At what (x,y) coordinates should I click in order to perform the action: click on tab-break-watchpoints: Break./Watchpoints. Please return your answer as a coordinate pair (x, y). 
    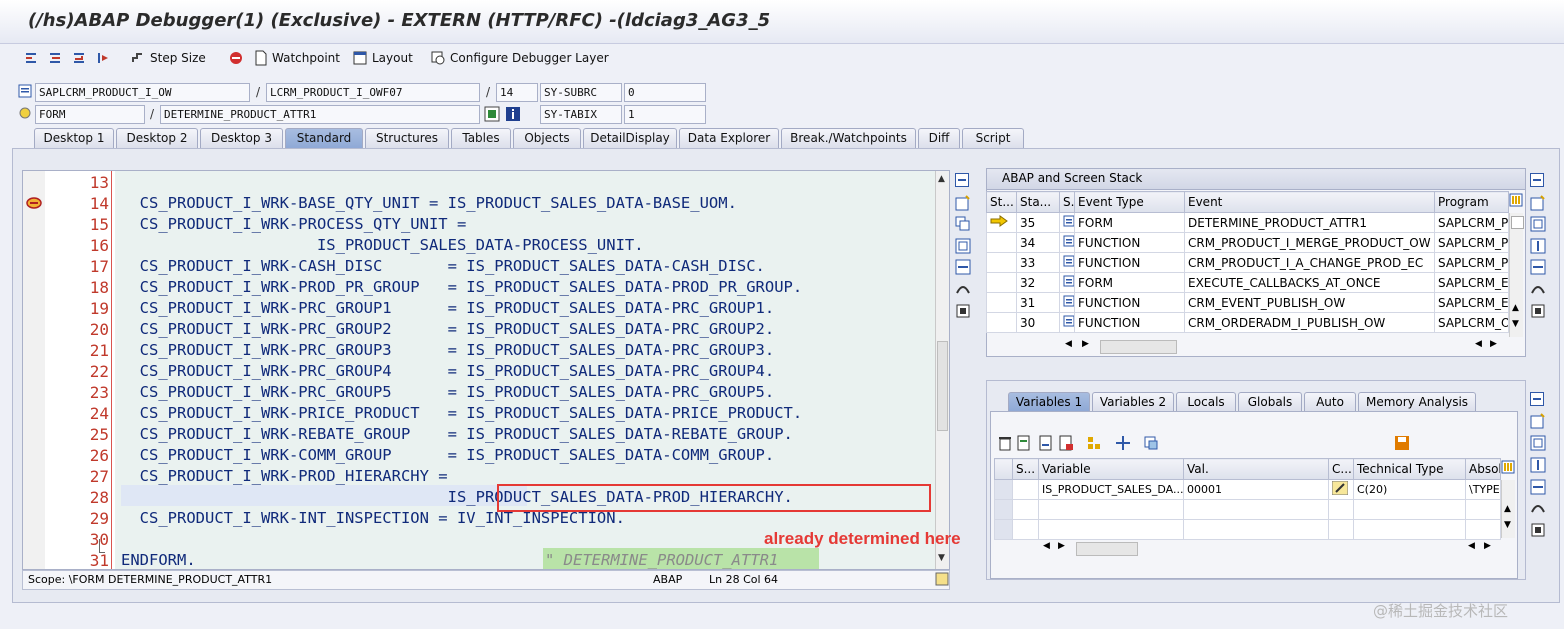
    Looking at the image, I should click on (848, 138).